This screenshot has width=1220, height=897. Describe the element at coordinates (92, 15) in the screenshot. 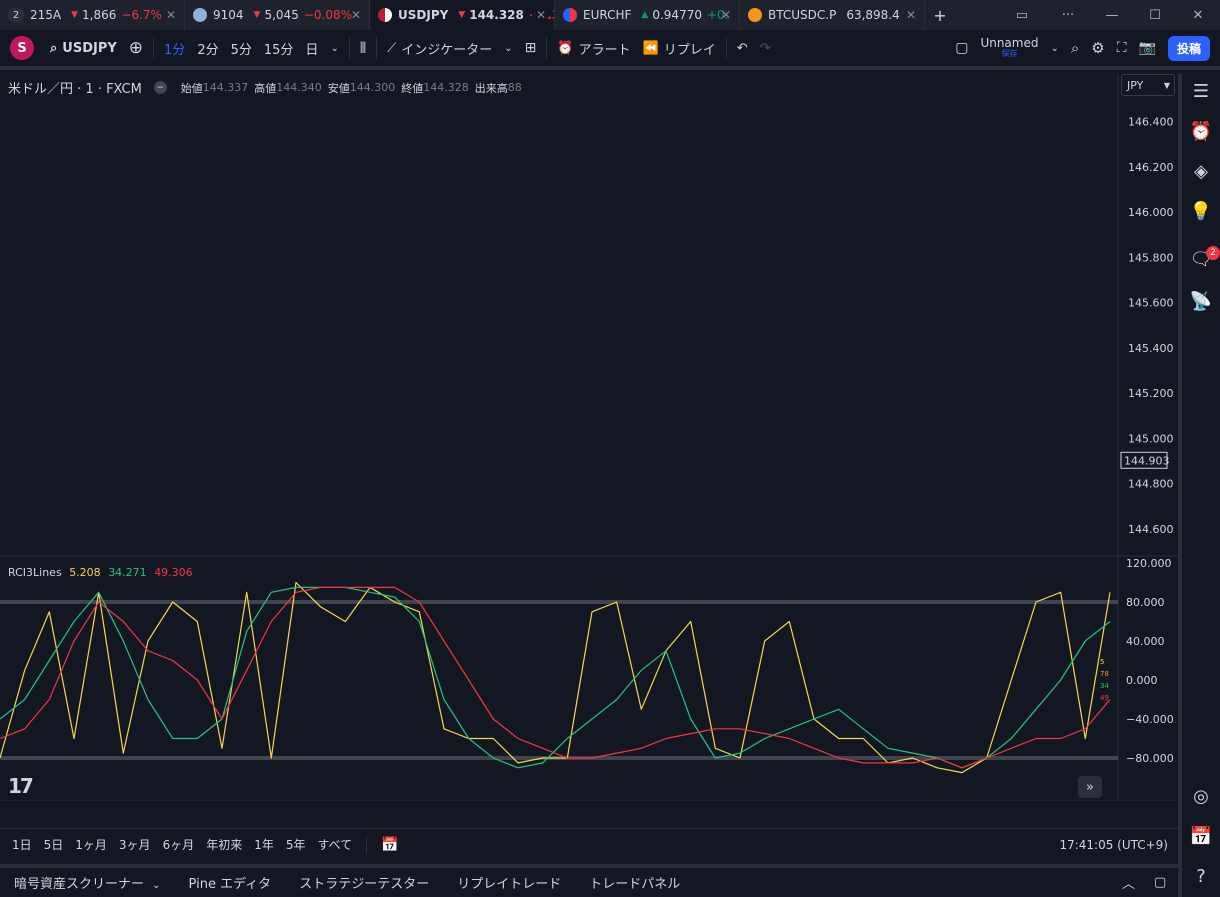

I see `tab-215a: 2 215A ▼ 1,866 −6.7% ✕` at that location.